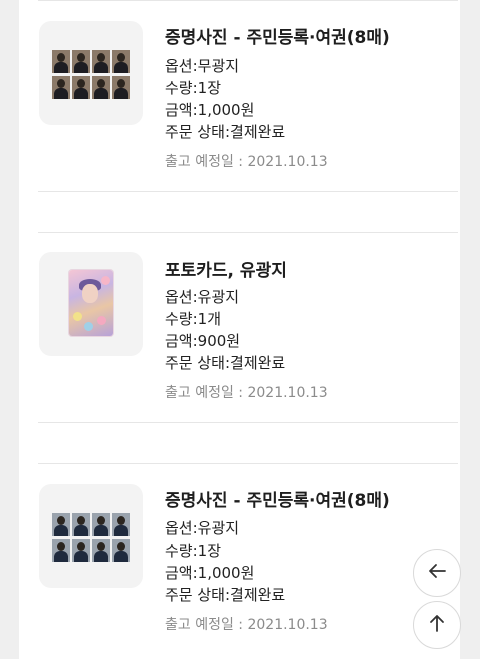  I want to click on scroll-top-button, so click(437, 625).